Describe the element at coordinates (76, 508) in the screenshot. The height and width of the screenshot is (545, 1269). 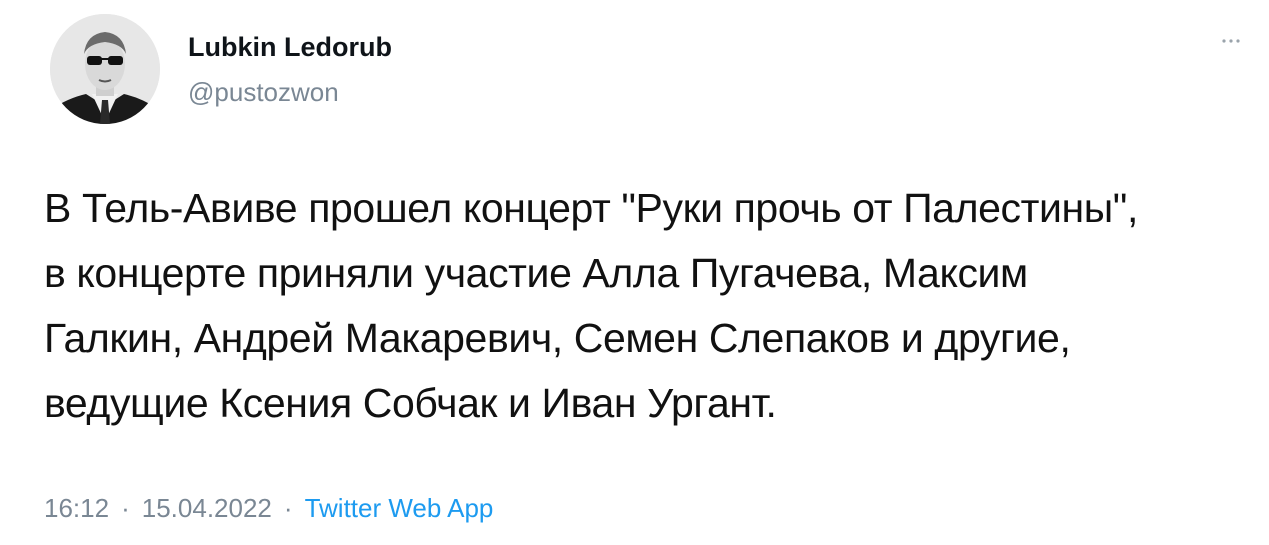
I see `tweet-time: 16:12` at that location.